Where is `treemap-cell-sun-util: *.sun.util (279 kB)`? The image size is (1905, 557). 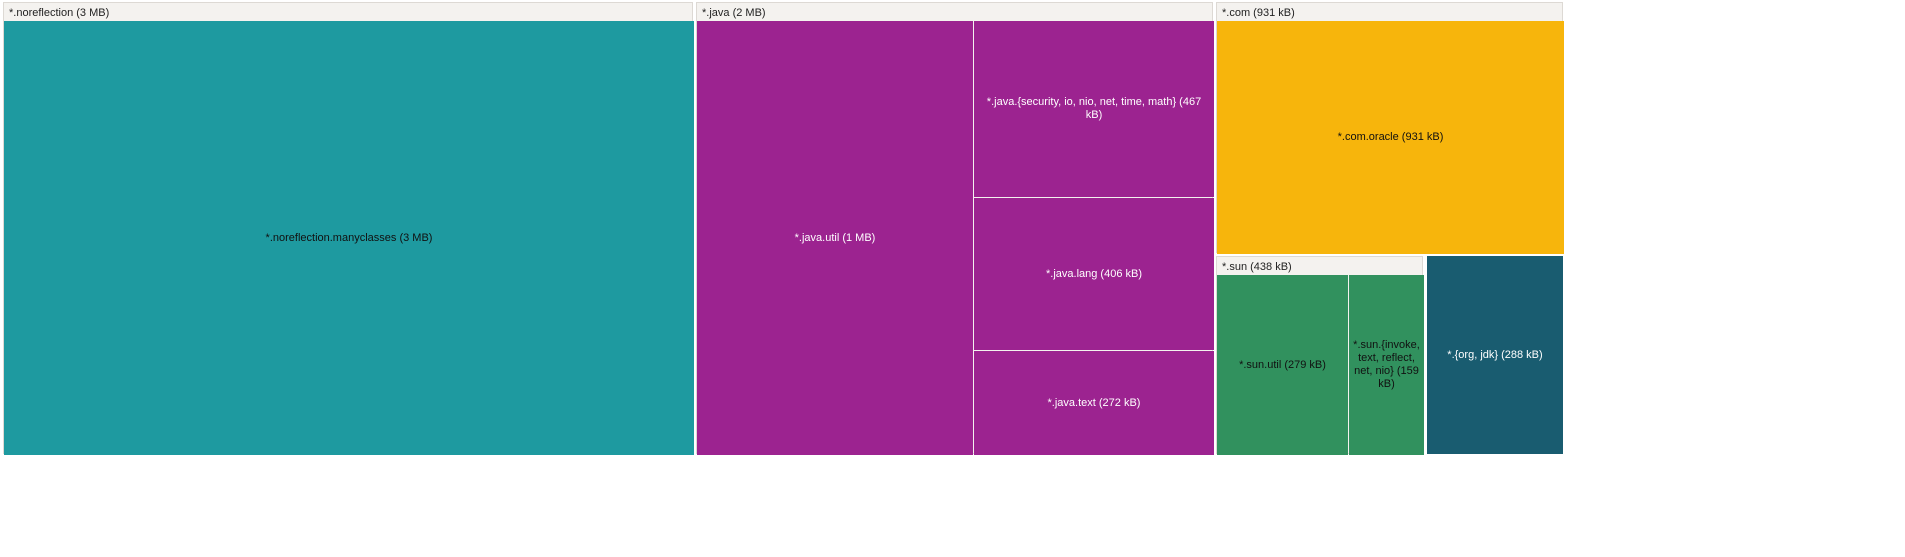 treemap-cell-sun-util: *.sun.util (279 kB) is located at coordinates (1282, 365).